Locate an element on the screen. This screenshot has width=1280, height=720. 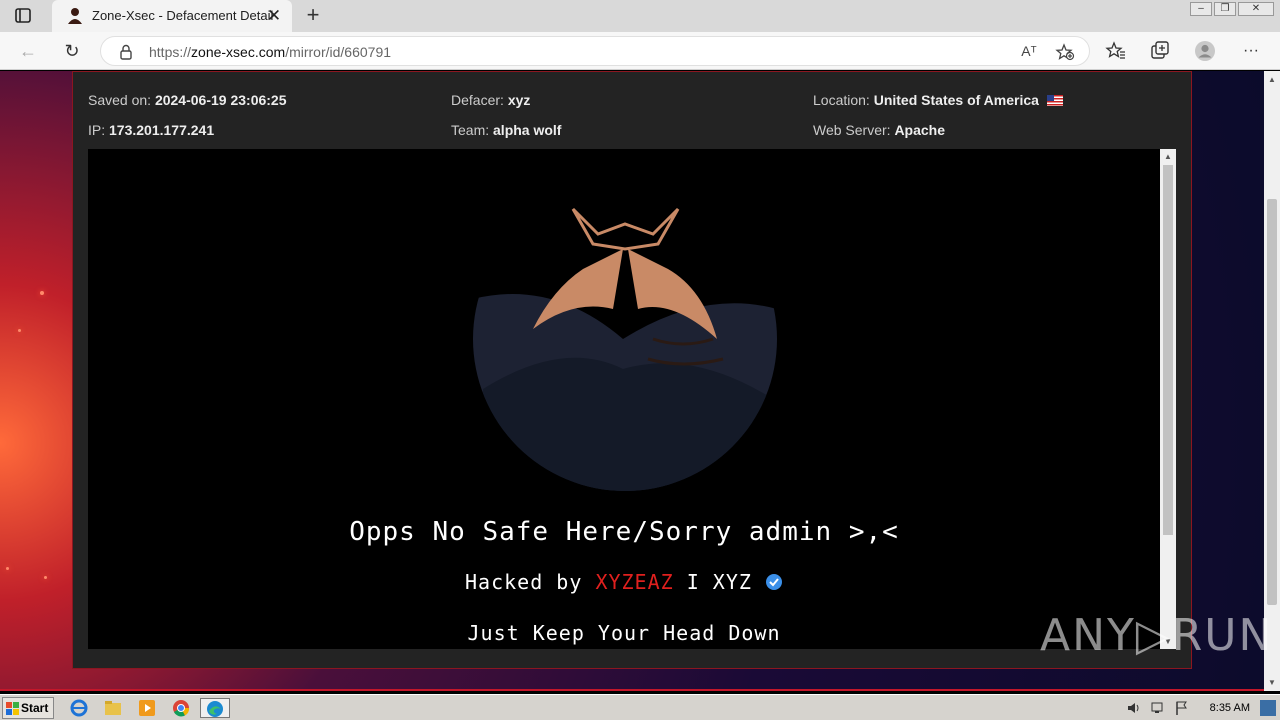
start-label: Start is located at coordinates (35, 708).